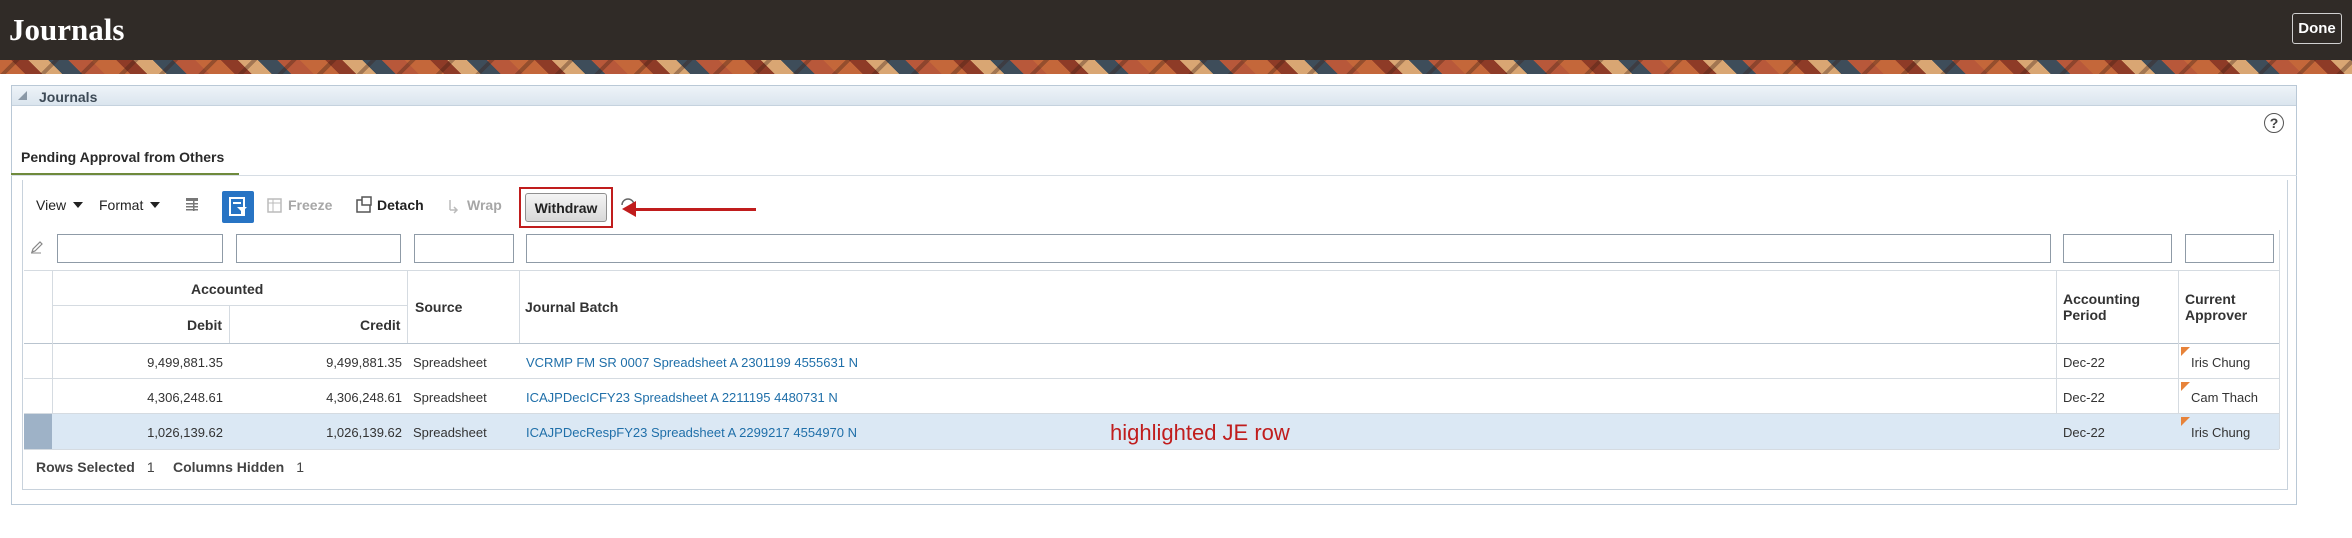 Image resolution: width=2352 pixels, height=538 pixels. Describe the element at coordinates (364, 432) in the screenshot. I see `cell-credit: 1,026,139.62` at that location.